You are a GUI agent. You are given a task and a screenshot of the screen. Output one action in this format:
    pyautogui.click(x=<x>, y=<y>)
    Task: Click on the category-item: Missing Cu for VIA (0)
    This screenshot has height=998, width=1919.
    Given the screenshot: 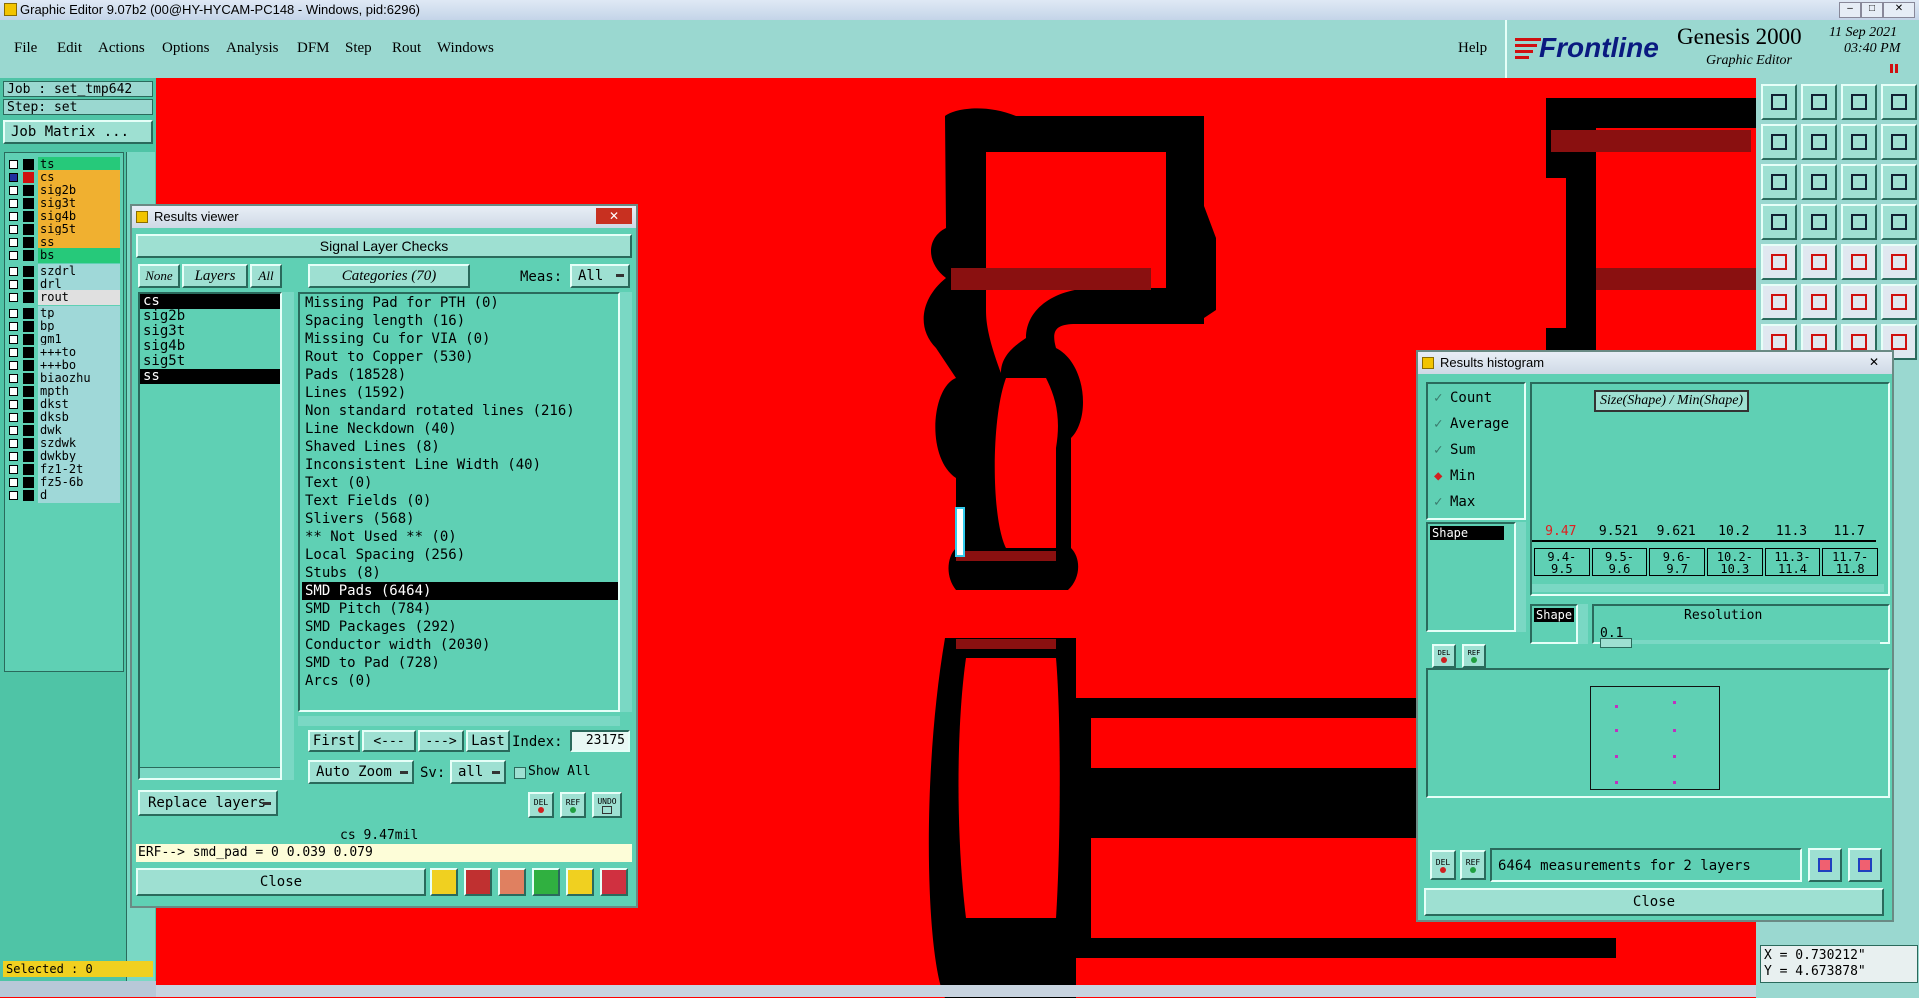 What is the action you would take?
    pyautogui.click(x=460, y=339)
    